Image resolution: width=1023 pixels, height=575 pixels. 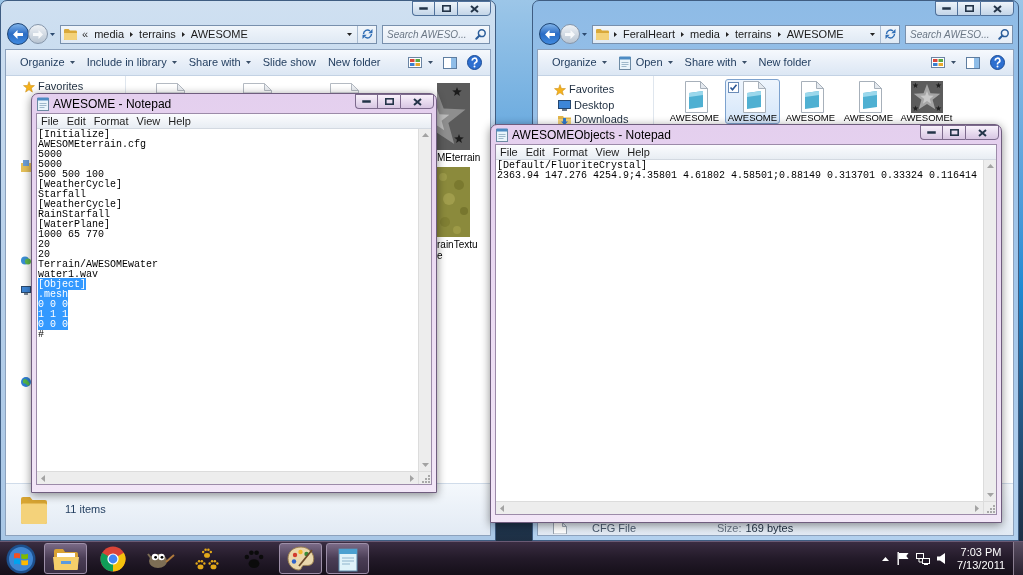 I want to click on speaker-icon, so click(x=941, y=558).